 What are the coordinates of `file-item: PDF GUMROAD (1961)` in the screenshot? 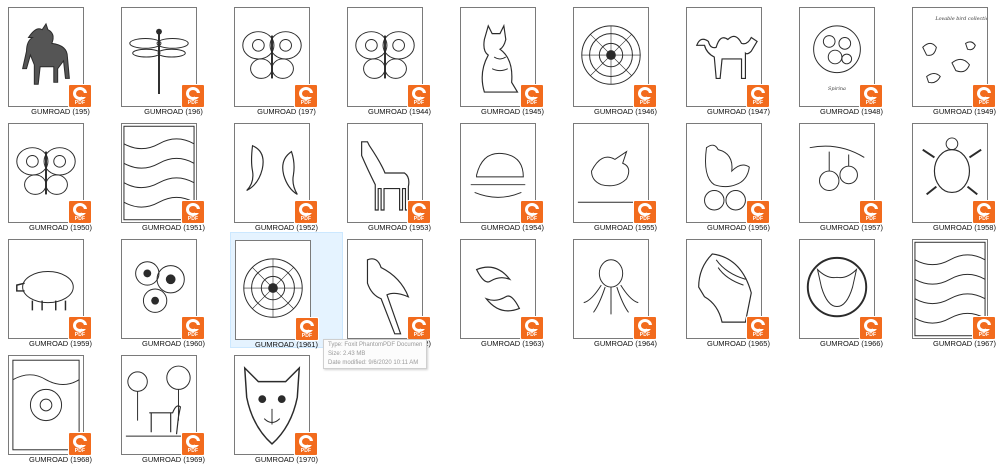 It's located at (286, 290).